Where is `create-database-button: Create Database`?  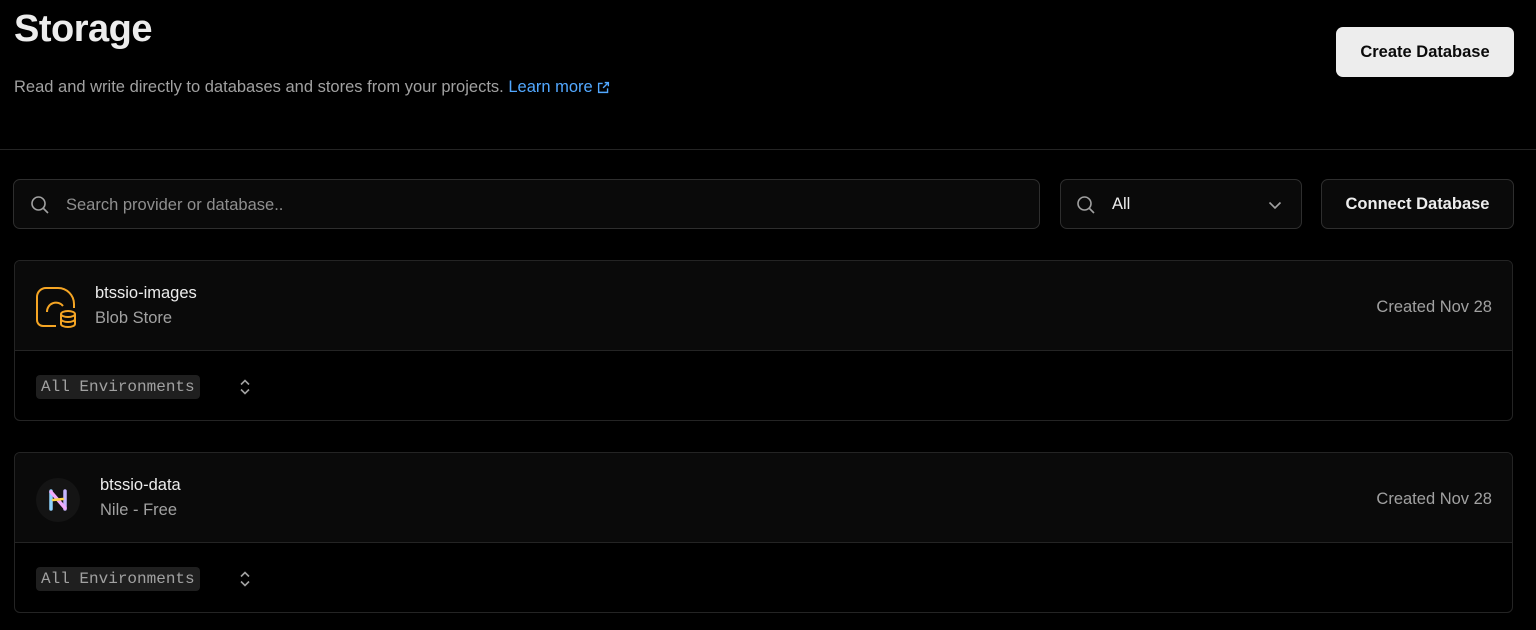 create-database-button: Create Database is located at coordinates (1425, 52).